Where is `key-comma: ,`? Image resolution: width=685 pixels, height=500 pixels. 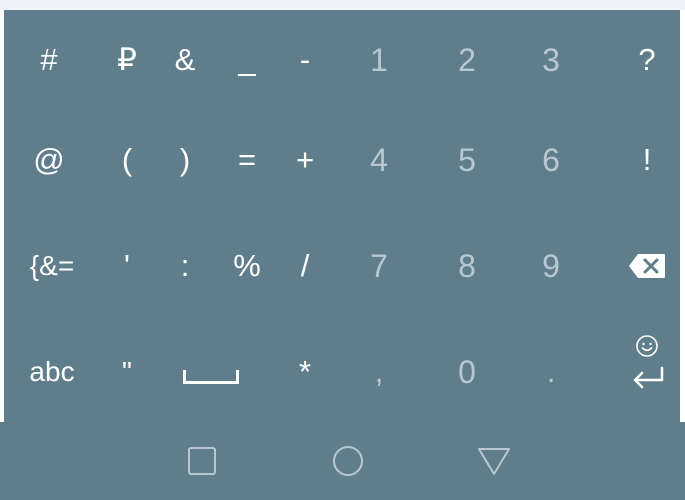
key-comma: , is located at coordinates (379, 372).